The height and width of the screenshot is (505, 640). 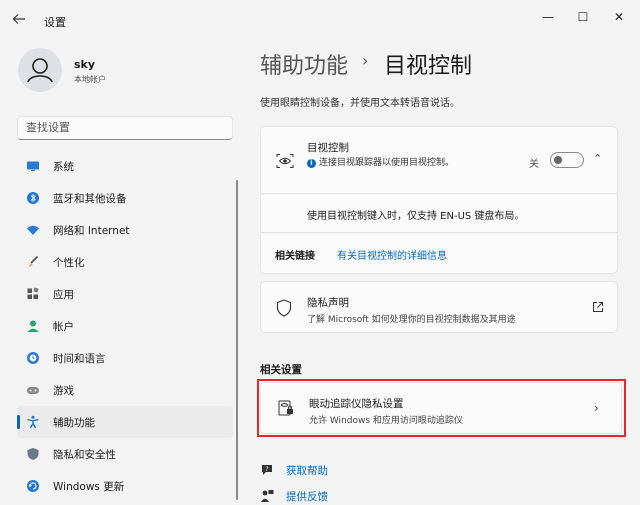 What do you see at coordinates (558, 160) in the screenshot?
I see `toggle-knob` at bounding box center [558, 160].